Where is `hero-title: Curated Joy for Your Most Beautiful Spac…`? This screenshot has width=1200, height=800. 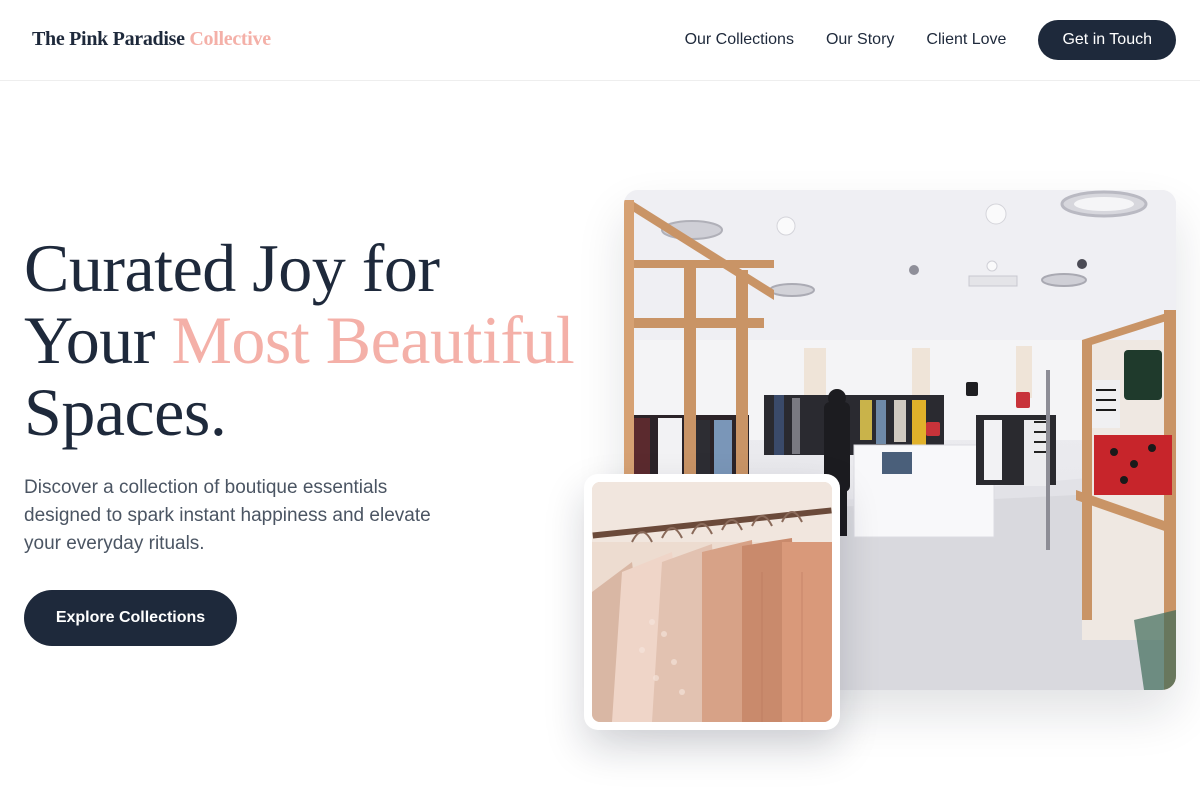
hero-title: Curated Joy for Your Most Beautiful Spac… is located at coordinates (304, 340).